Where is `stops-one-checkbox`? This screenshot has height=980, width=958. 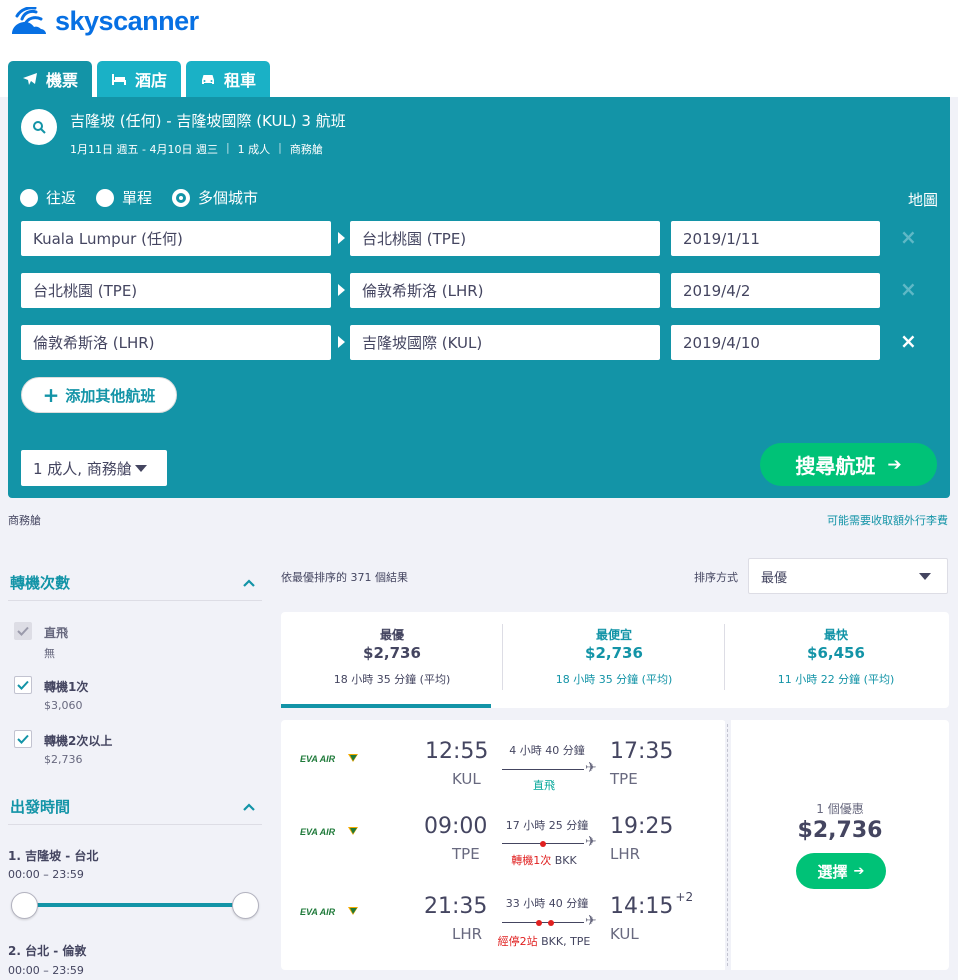
stops-one-checkbox is located at coordinates (23, 685).